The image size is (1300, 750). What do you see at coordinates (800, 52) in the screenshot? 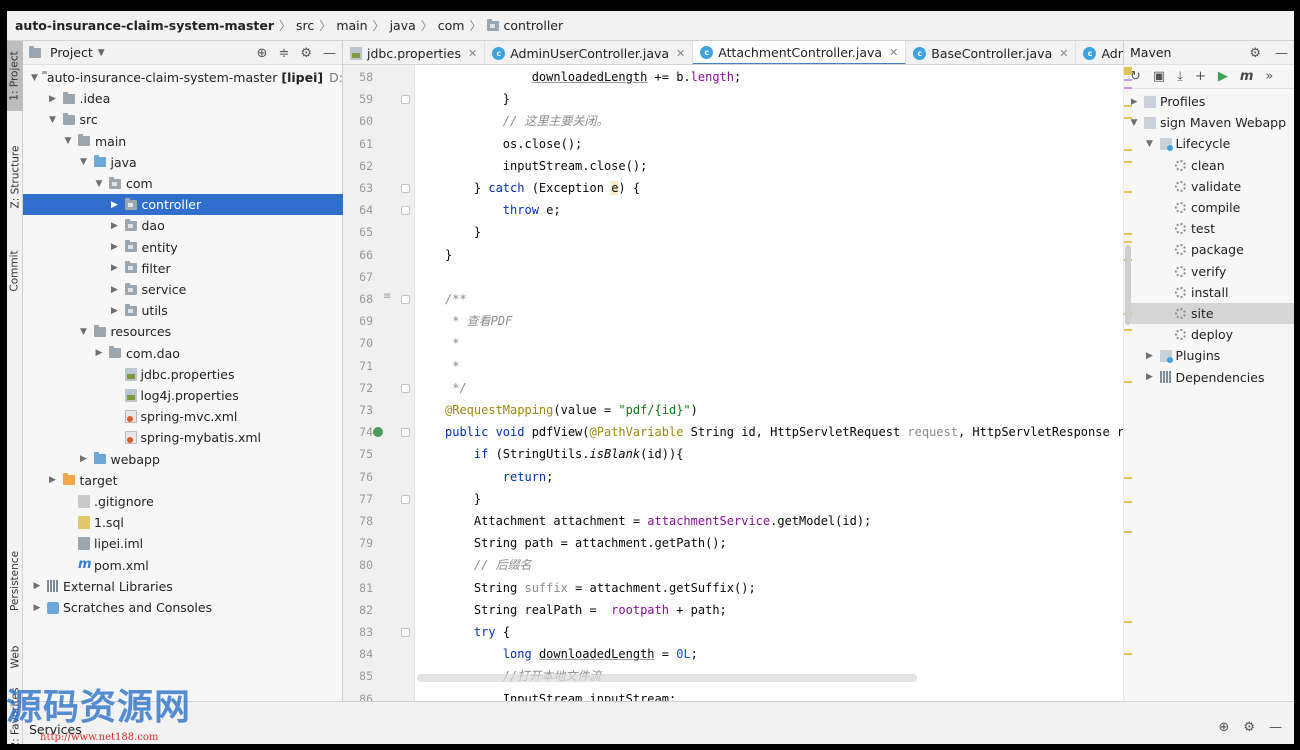
I see `editor-tab: c AttachmentController.java ✕` at bounding box center [800, 52].